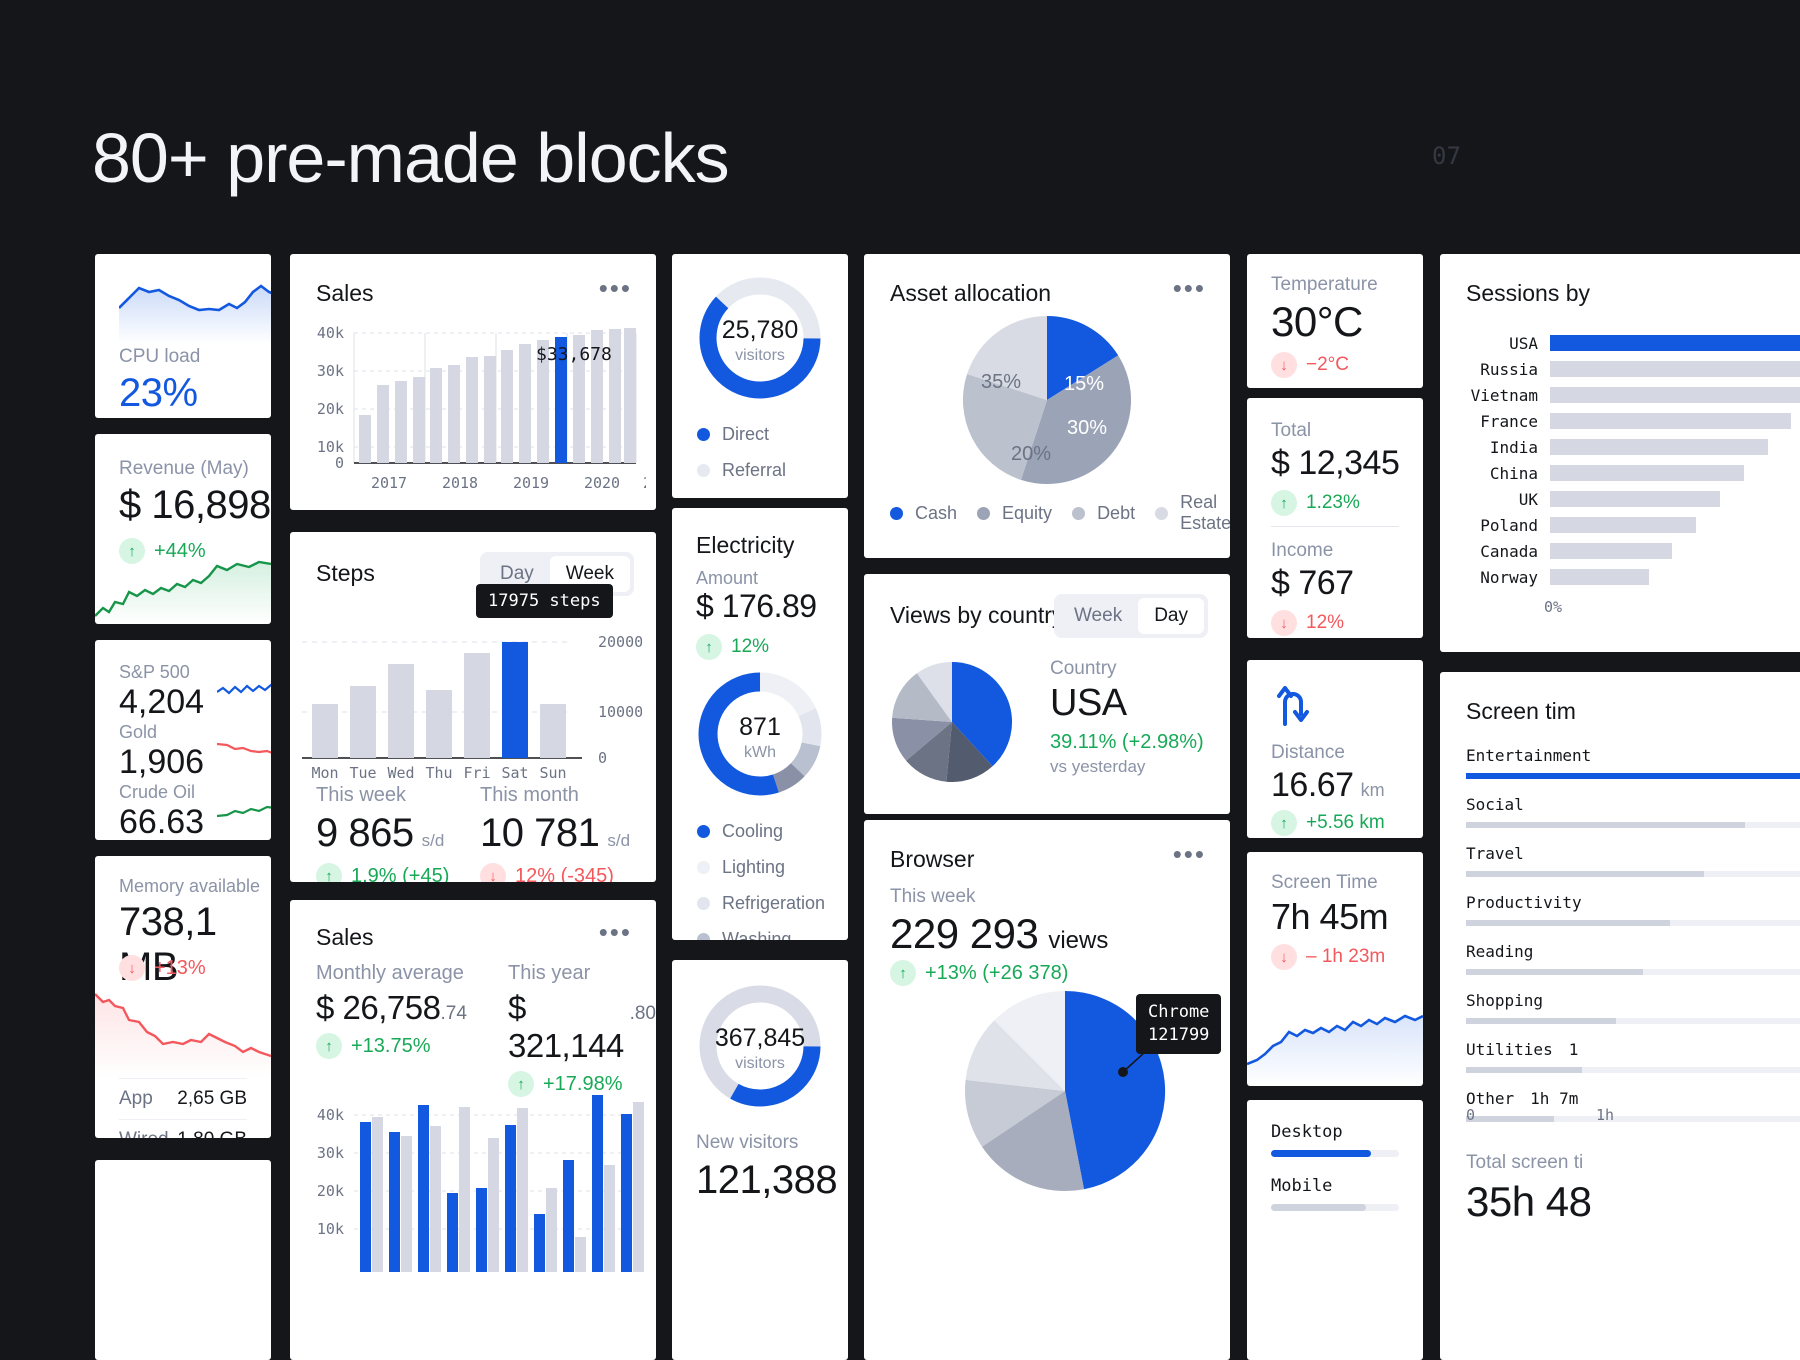 This screenshot has height=1360, width=1800. What do you see at coordinates (1335, 1153) in the screenshot?
I see `device-progress-desktop` at bounding box center [1335, 1153].